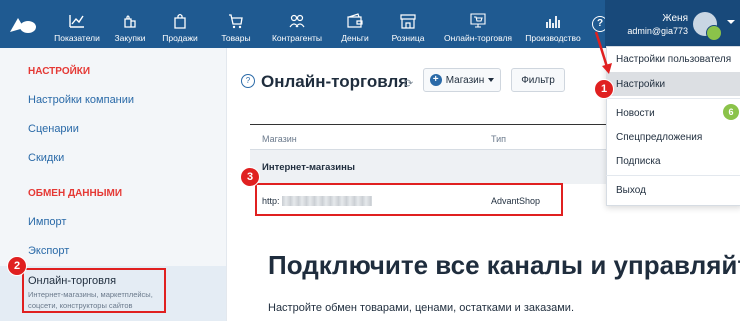 Image resolution: width=740 pixels, height=321 pixels. I want to click on help-icon: ?, so click(248, 81).